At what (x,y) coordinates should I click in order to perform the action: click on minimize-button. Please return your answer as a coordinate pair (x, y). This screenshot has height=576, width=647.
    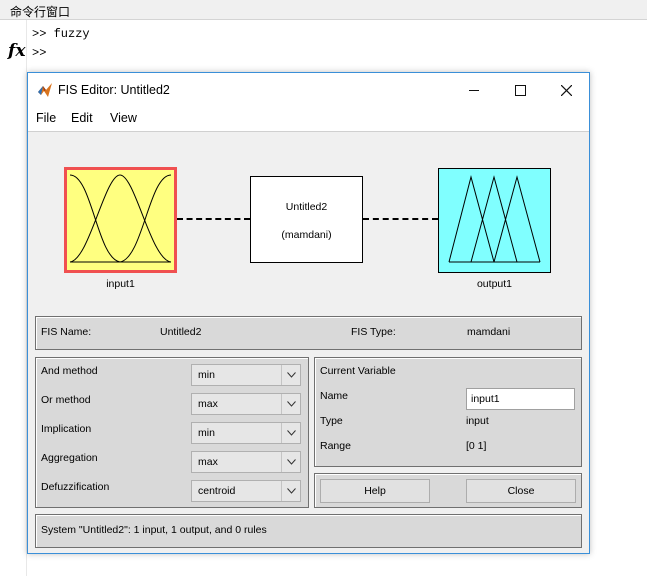
    Looking at the image, I should click on (474, 90).